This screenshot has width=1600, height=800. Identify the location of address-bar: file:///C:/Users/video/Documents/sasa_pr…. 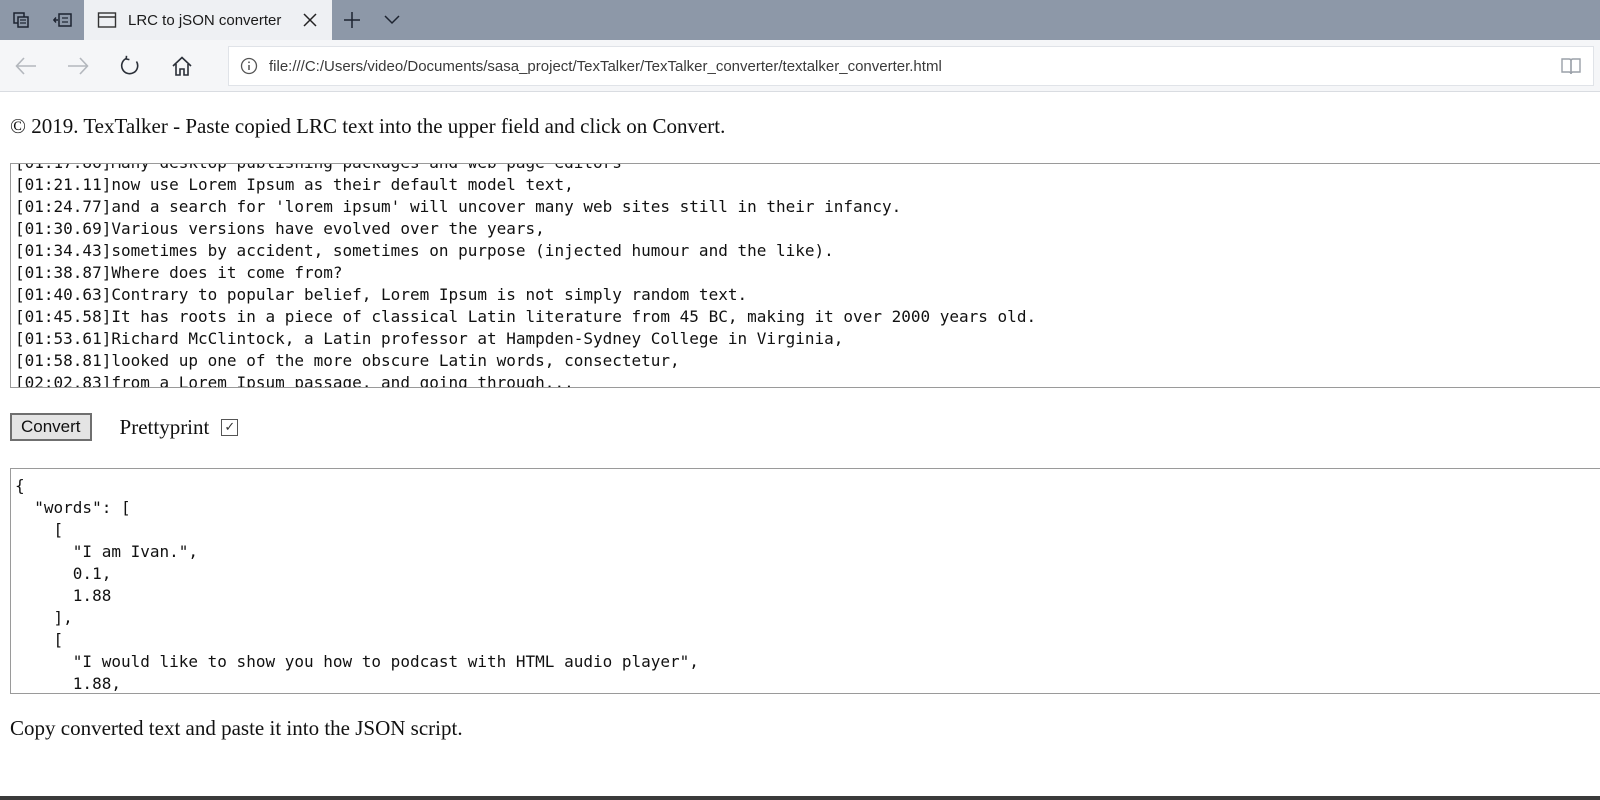
(911, 66).